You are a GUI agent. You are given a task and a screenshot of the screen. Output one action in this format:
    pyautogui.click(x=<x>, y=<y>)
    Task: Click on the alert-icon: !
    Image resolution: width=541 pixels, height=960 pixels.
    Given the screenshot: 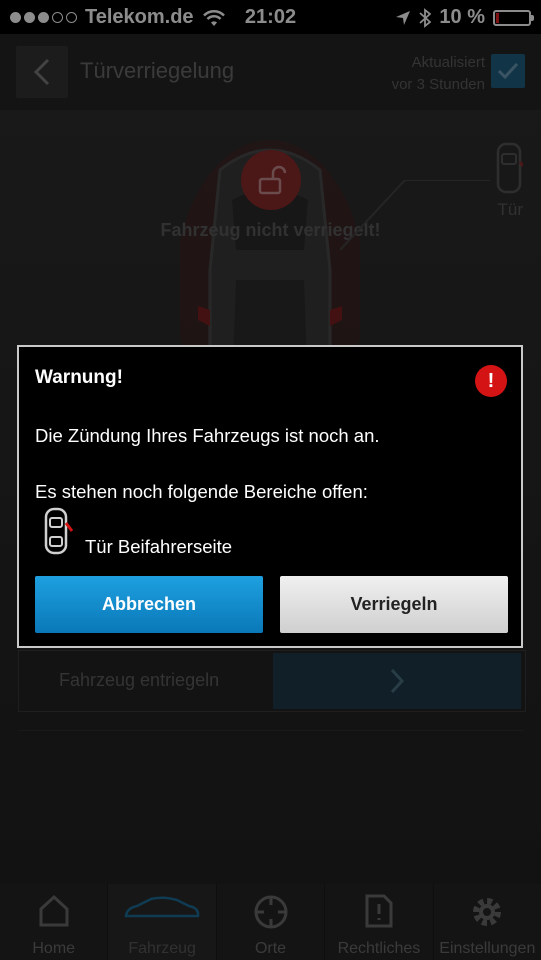 What is the action you would take?
    pyautogui.click(x=491, y=381)
    